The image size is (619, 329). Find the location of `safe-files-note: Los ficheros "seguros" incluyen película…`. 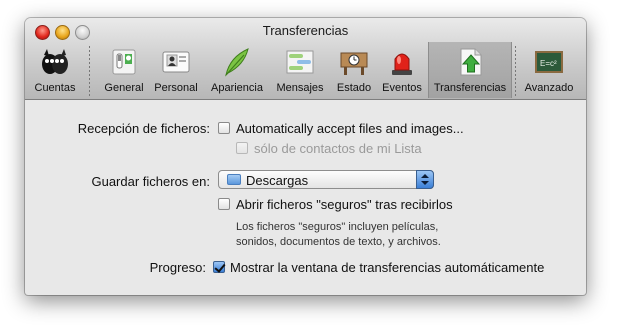

safe-files-note: Los ficheros "seguros" incluyen película… is located at coordinates (338, 235).